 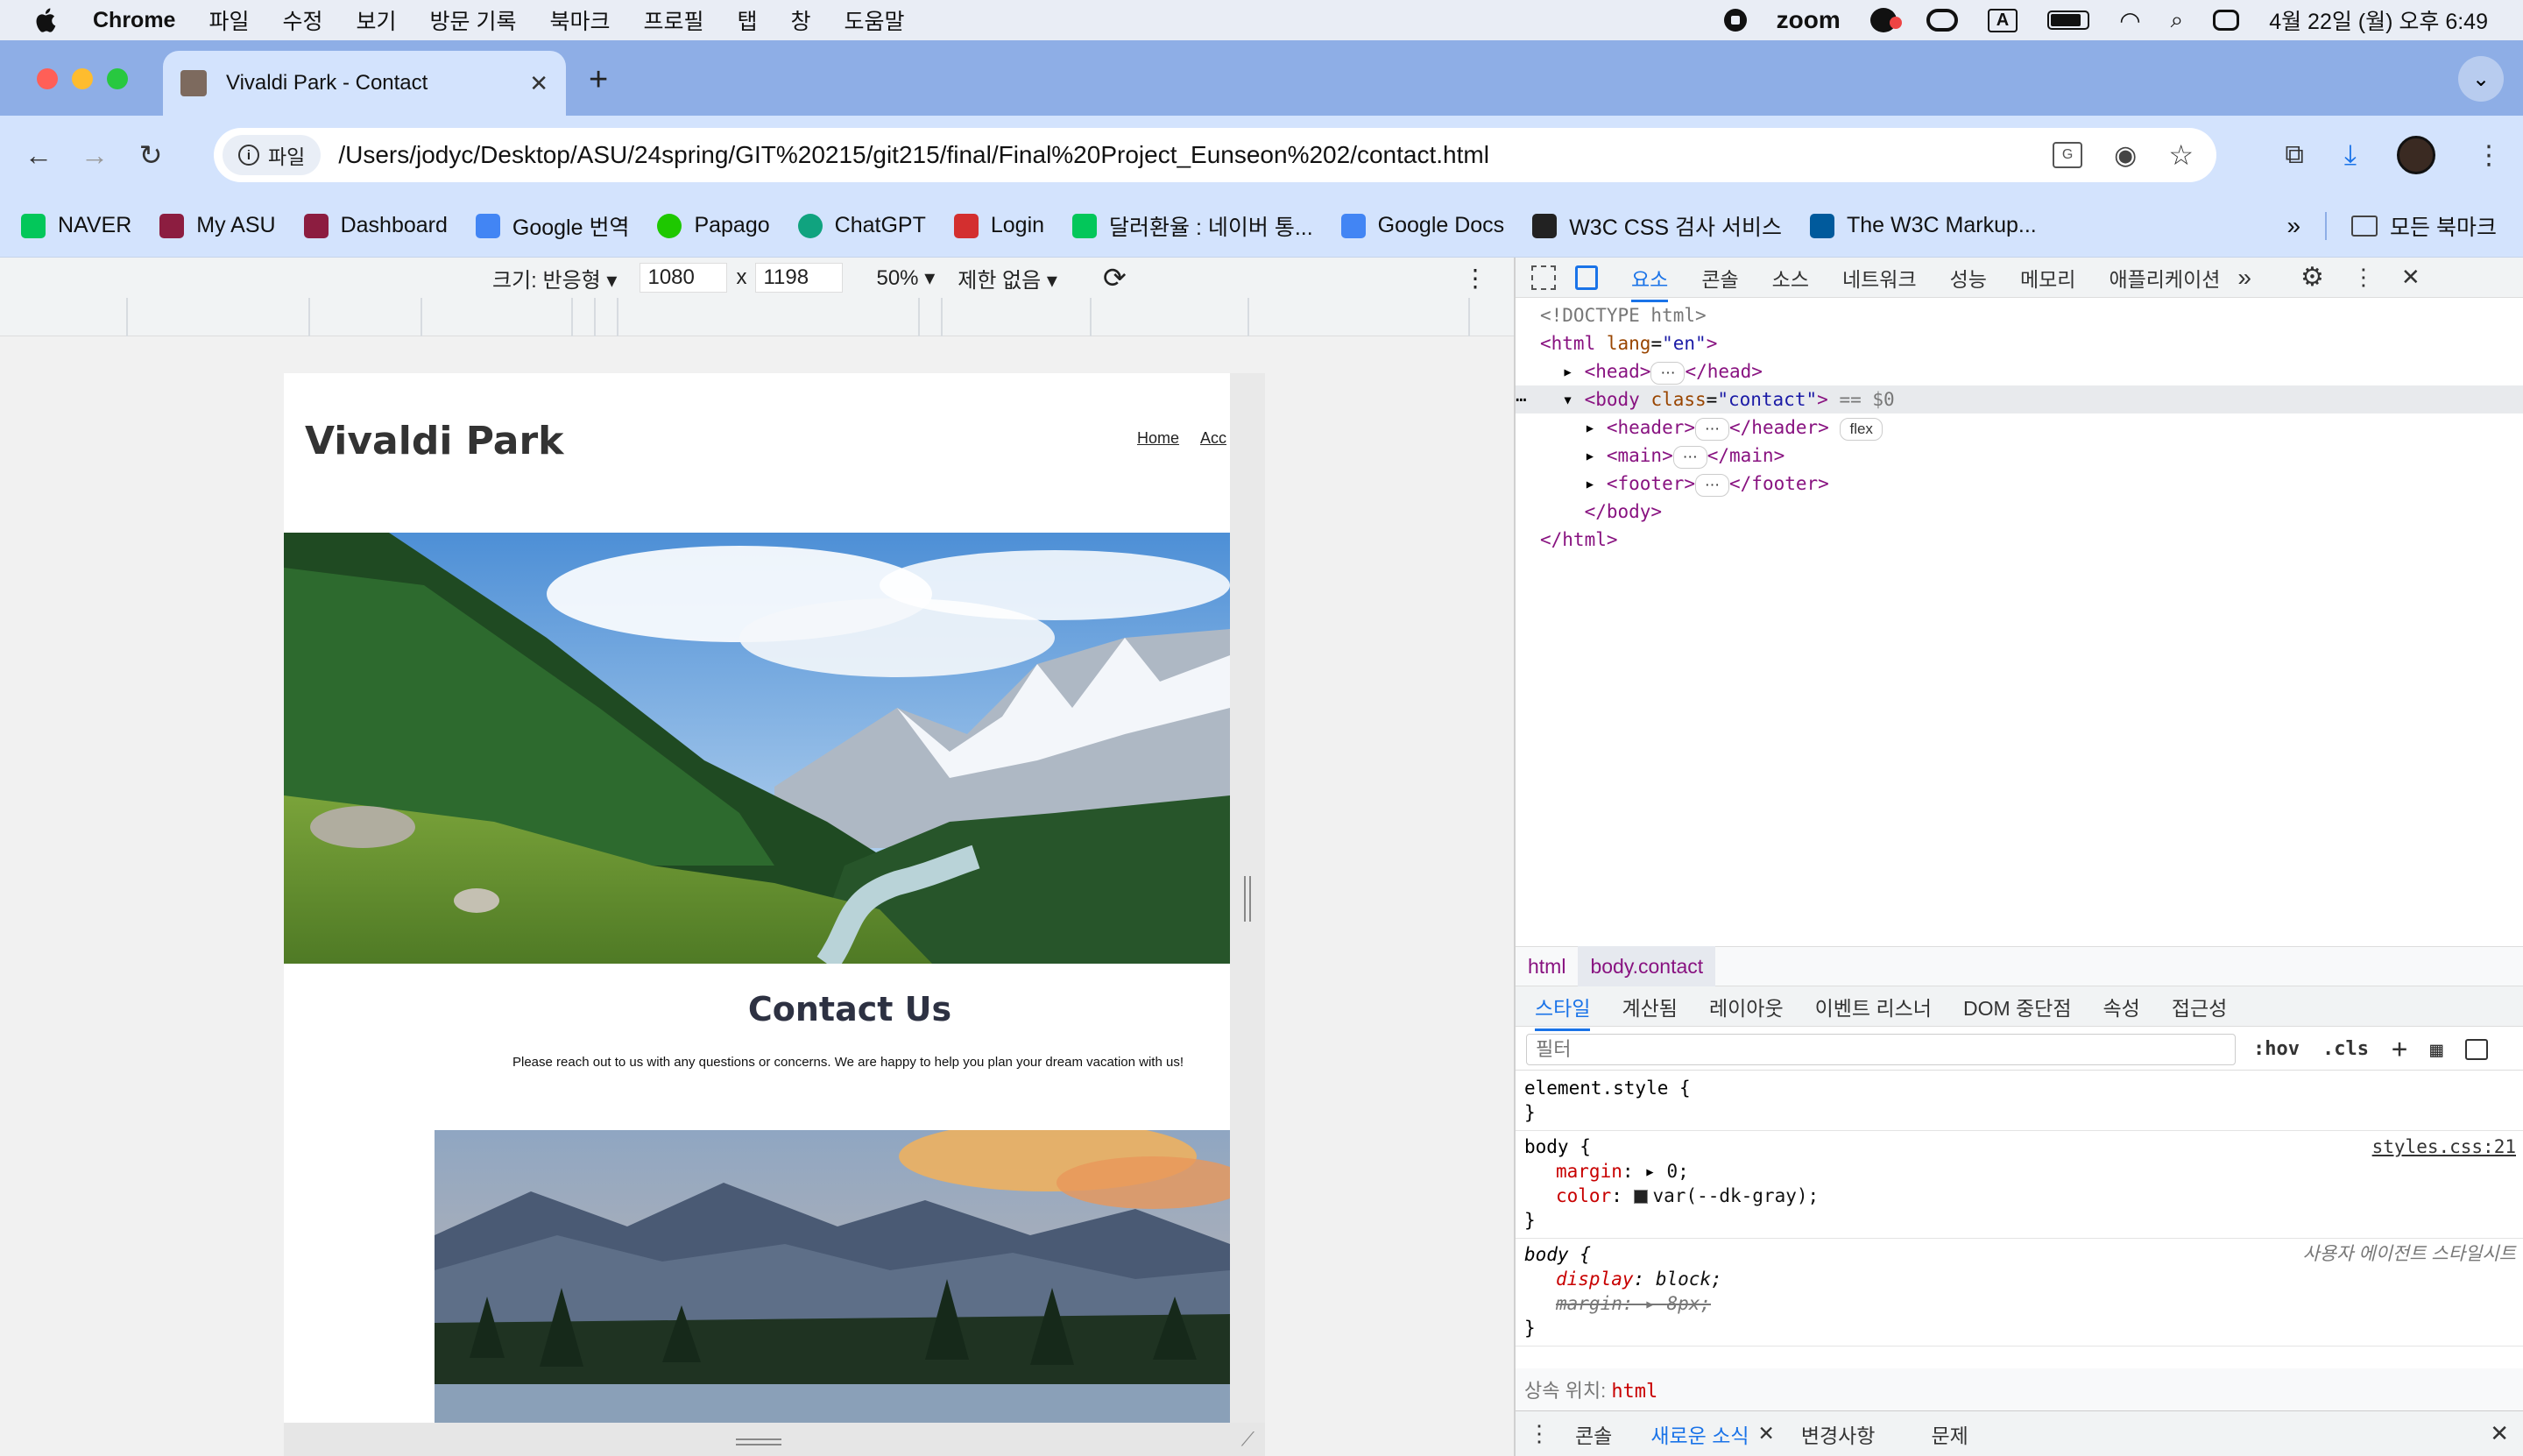 I want to click on close-devtools-icon: ✕, so click(x=2411, y=277).